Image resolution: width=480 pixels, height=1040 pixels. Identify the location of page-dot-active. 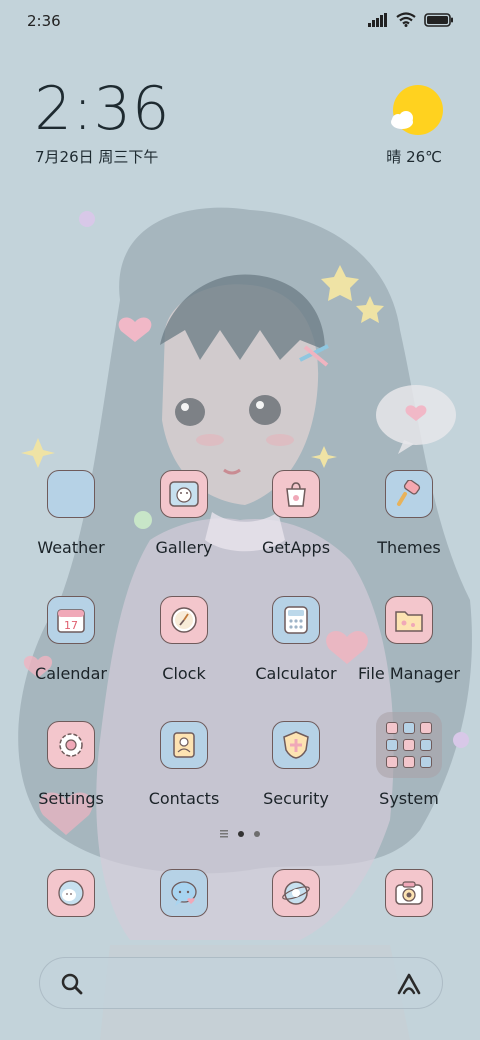
(241, 834).